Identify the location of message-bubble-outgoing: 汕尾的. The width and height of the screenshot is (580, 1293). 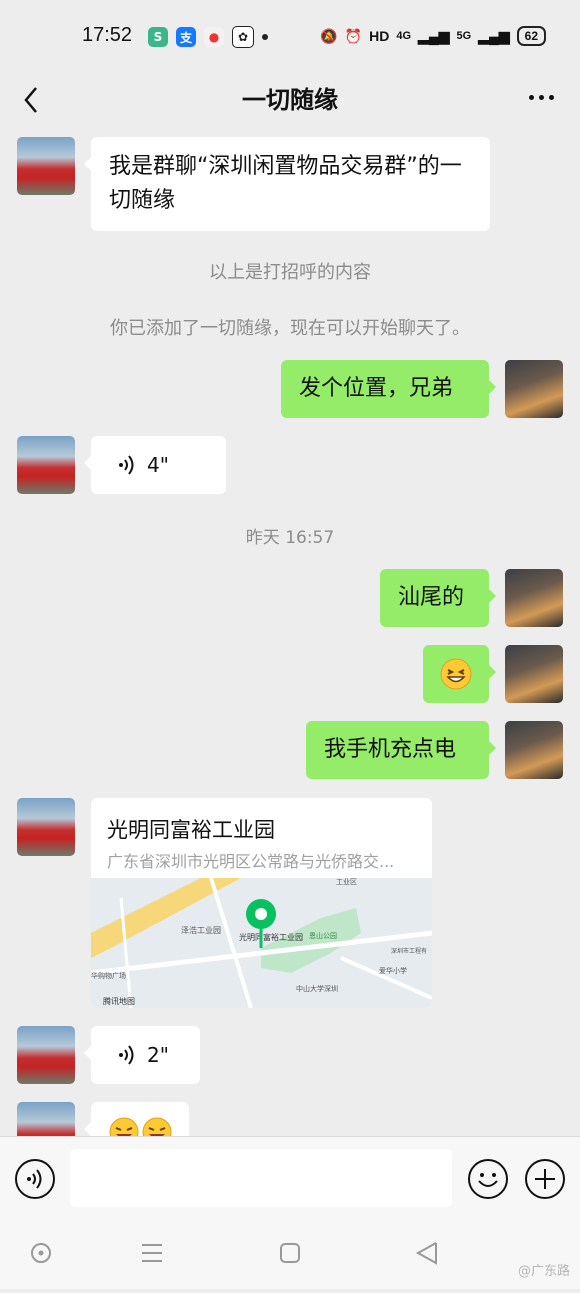
(438, 598).